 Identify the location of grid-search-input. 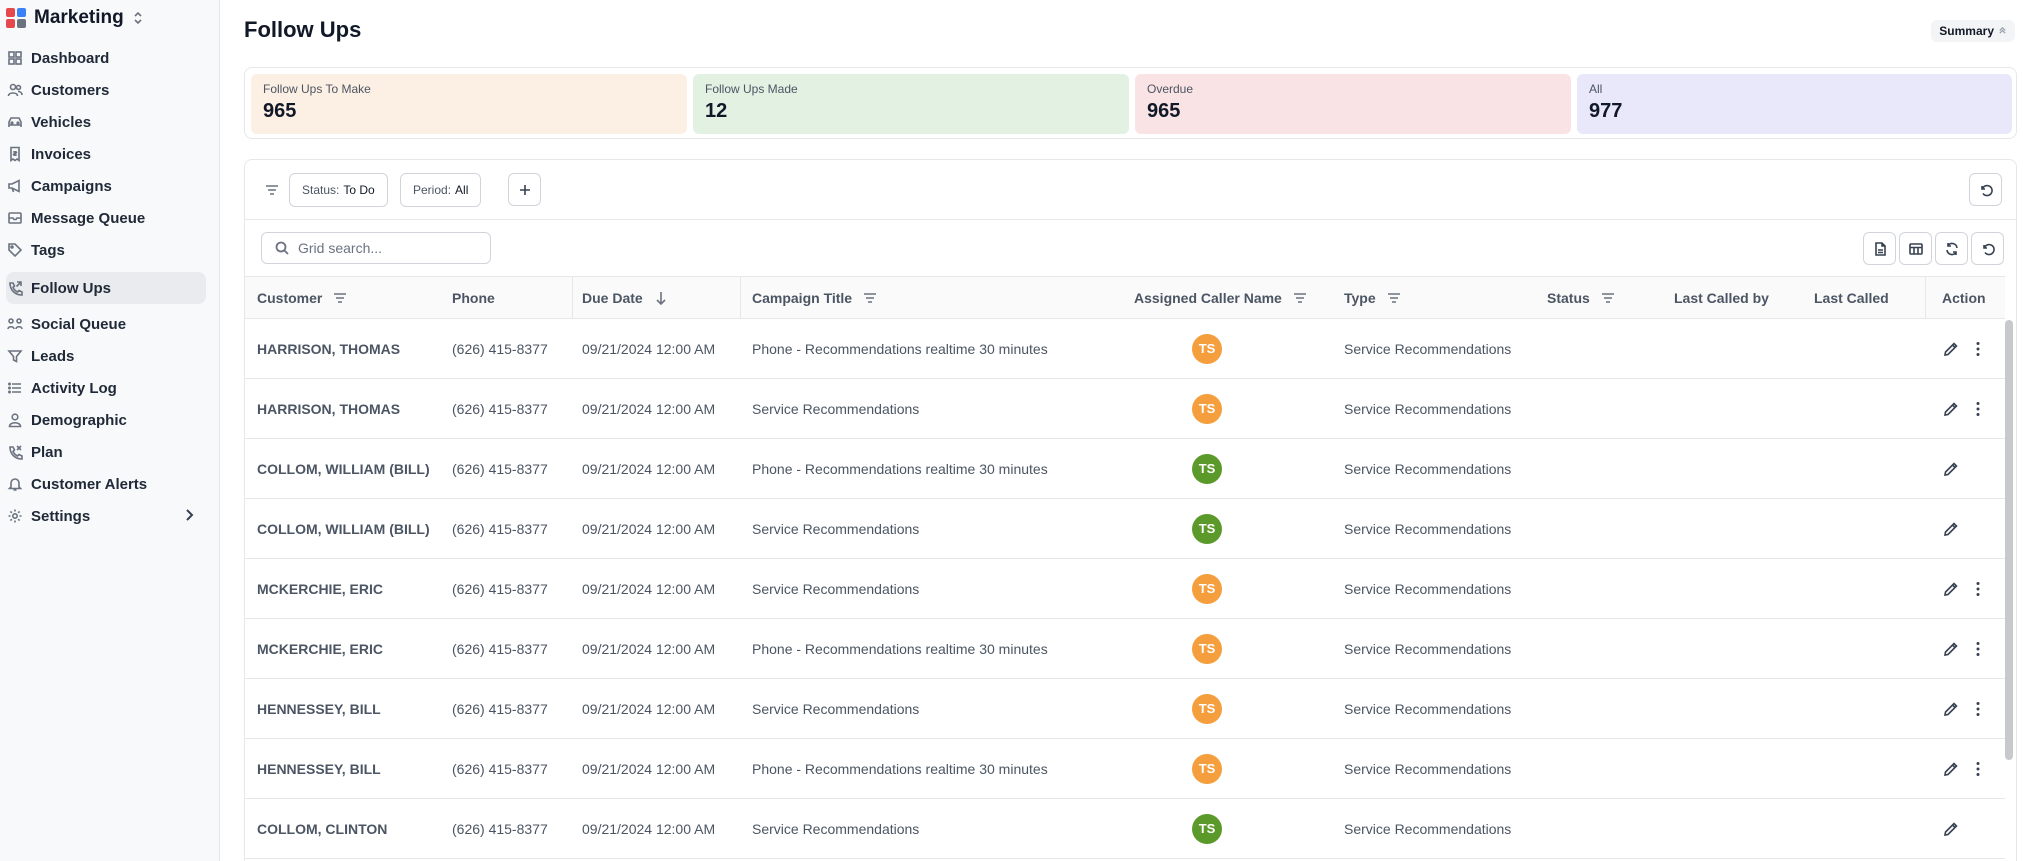
(388, 248).